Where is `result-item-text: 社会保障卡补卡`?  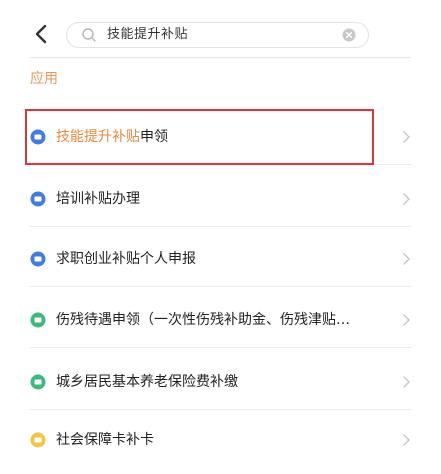 result-item-text: 社会保障卡补卡 is located at coordinates (105, 440).